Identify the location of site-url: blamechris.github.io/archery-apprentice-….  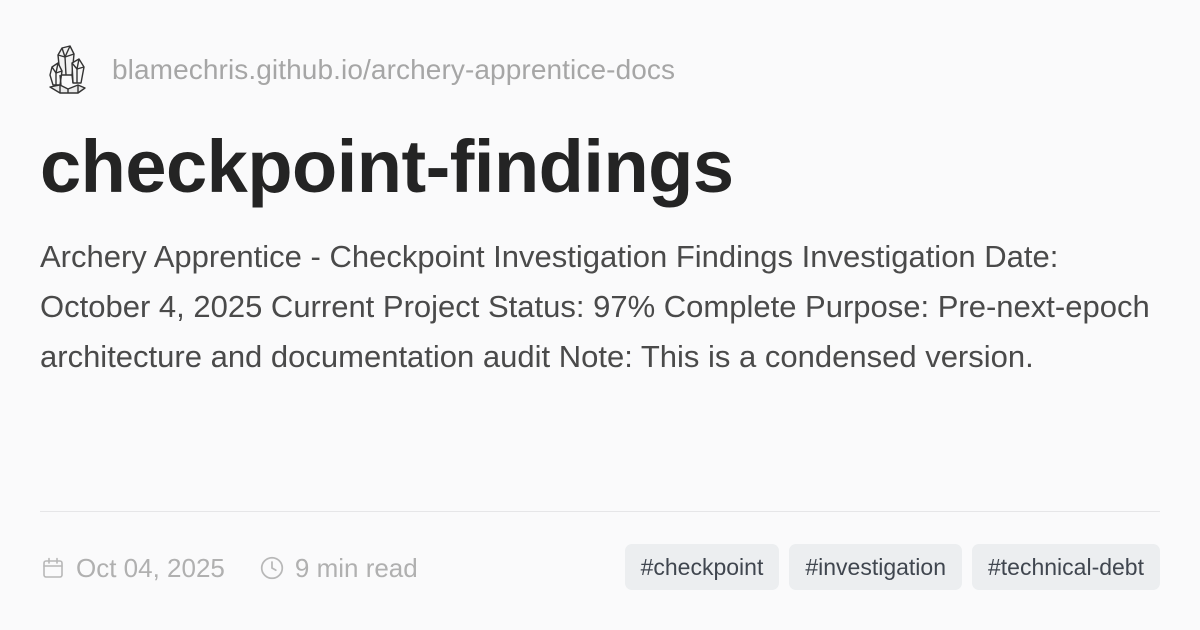
(393, 70).